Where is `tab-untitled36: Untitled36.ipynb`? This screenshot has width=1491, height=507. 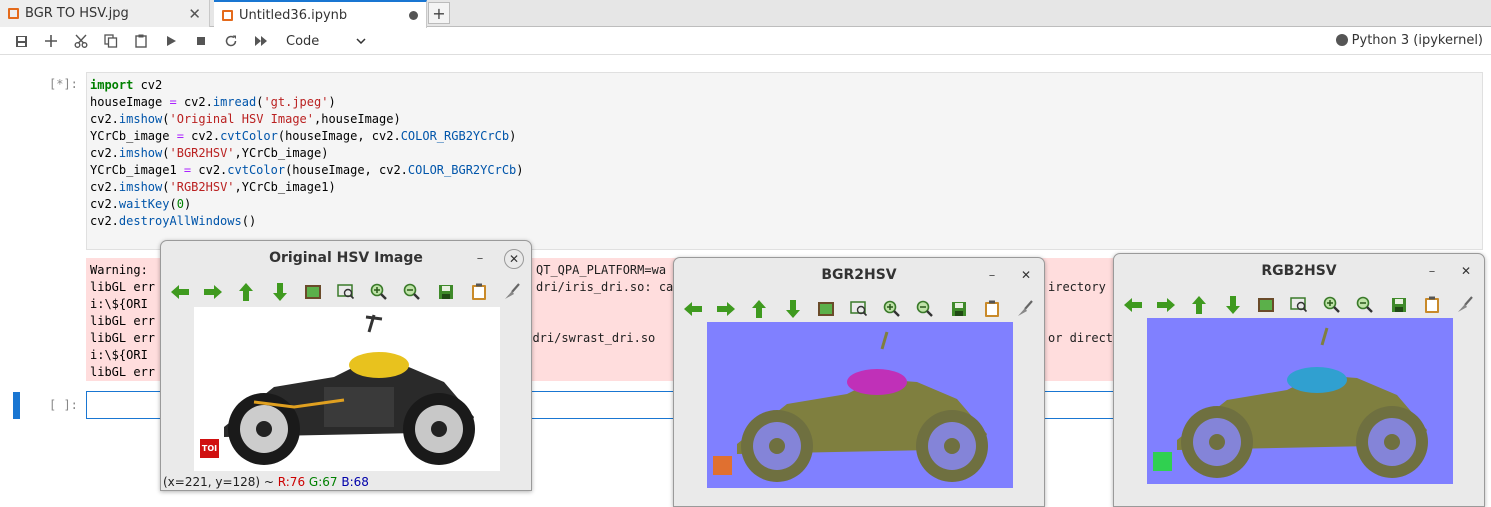 tab-untitled36: Untitled36.ipynb is located at coordinates (320, 14).